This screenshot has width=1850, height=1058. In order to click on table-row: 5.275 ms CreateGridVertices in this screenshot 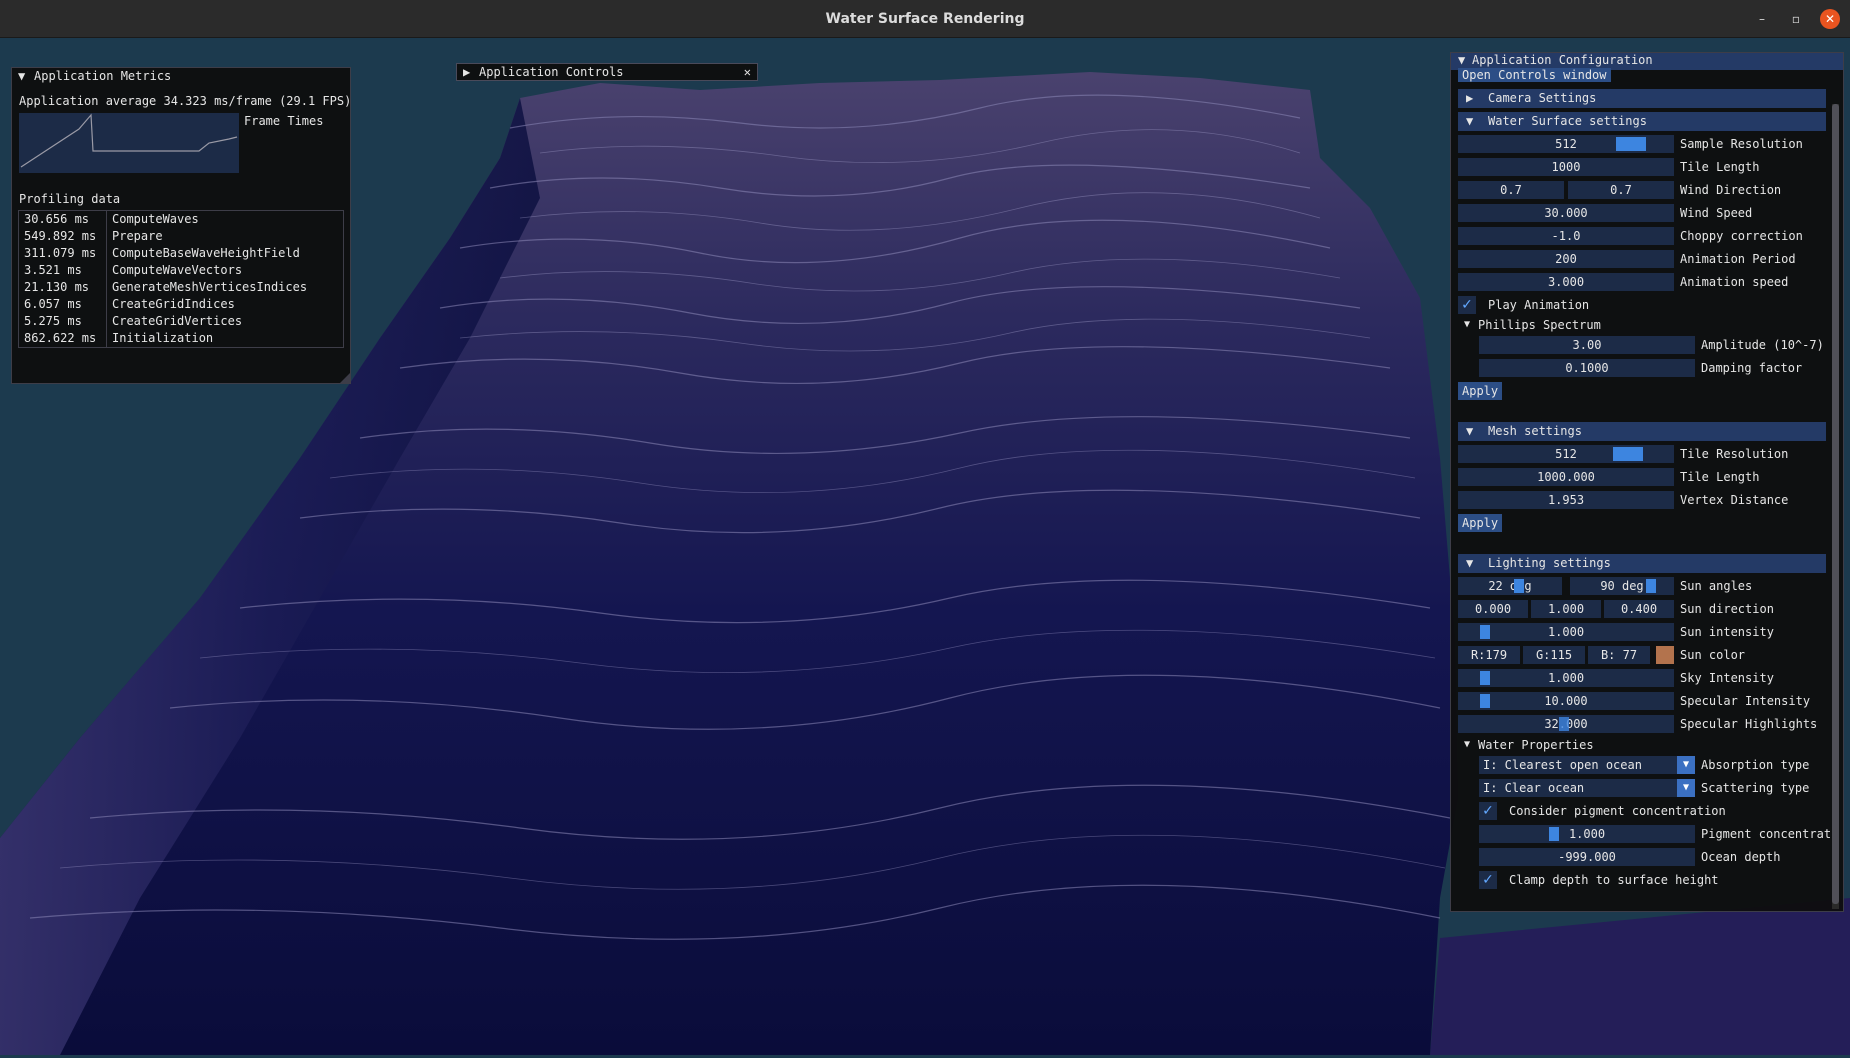, I will do `click(181, 321)`.